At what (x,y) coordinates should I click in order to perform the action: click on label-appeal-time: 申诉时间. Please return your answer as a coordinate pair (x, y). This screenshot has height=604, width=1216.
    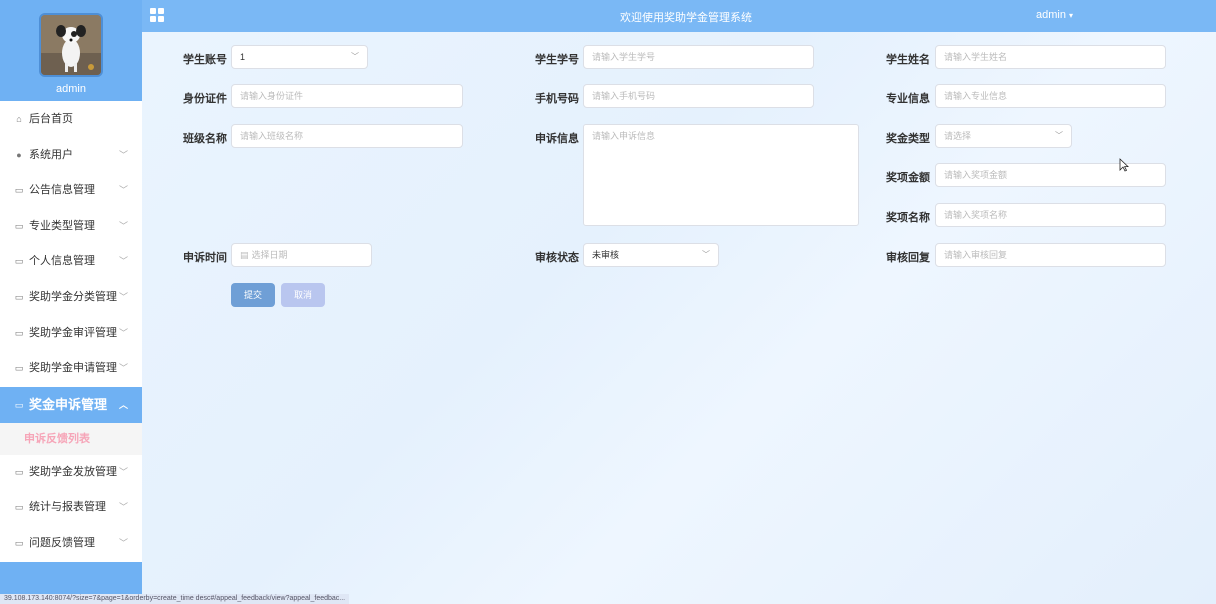
    Looking at the image, I should click on (205, 258).